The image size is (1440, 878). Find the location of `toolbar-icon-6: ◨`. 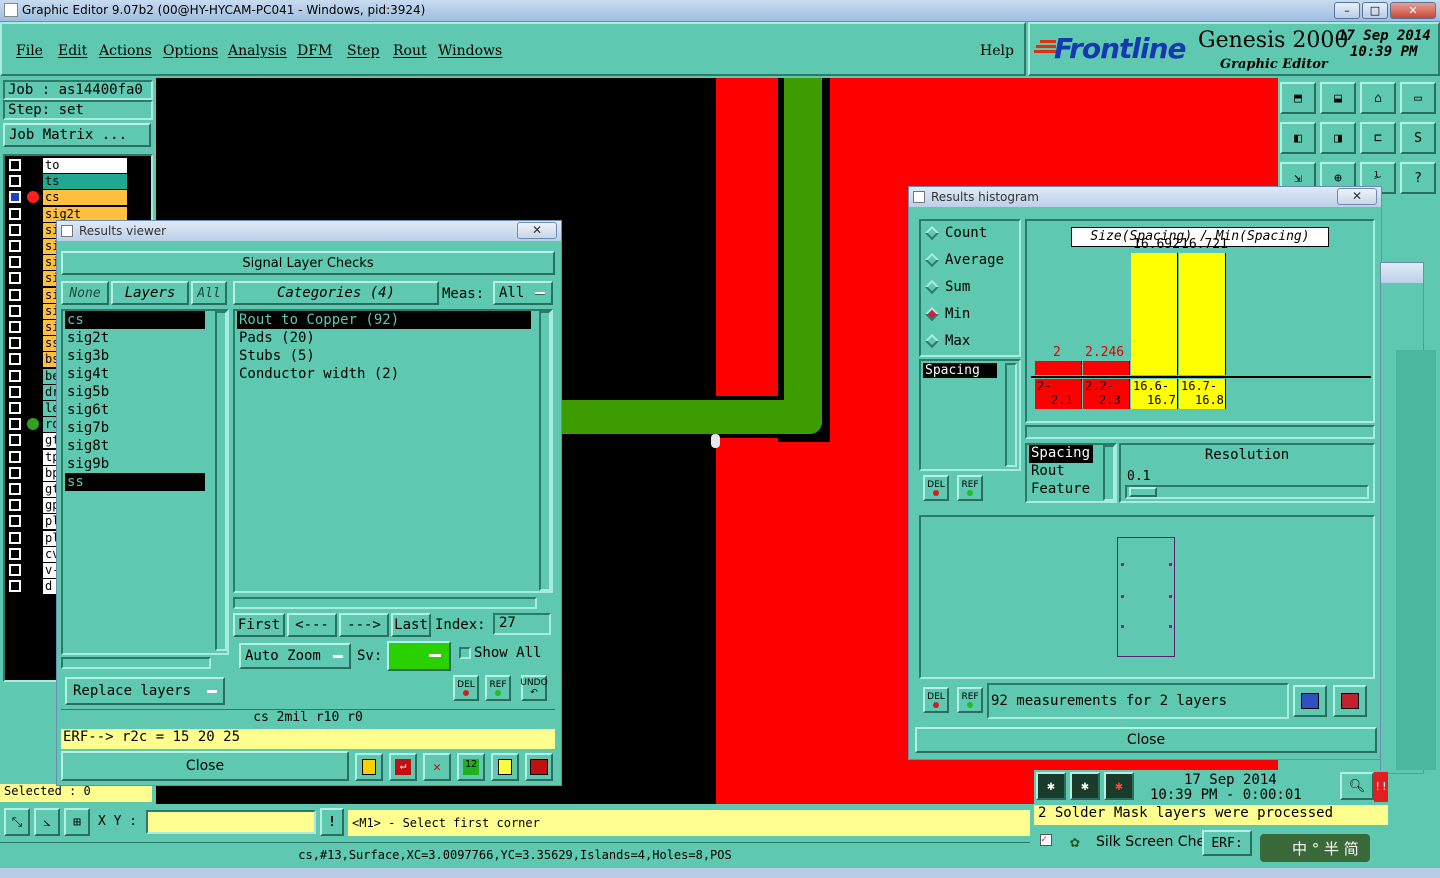

toolbar-icon-6: ◨ is located at coordinates (1338, 138).